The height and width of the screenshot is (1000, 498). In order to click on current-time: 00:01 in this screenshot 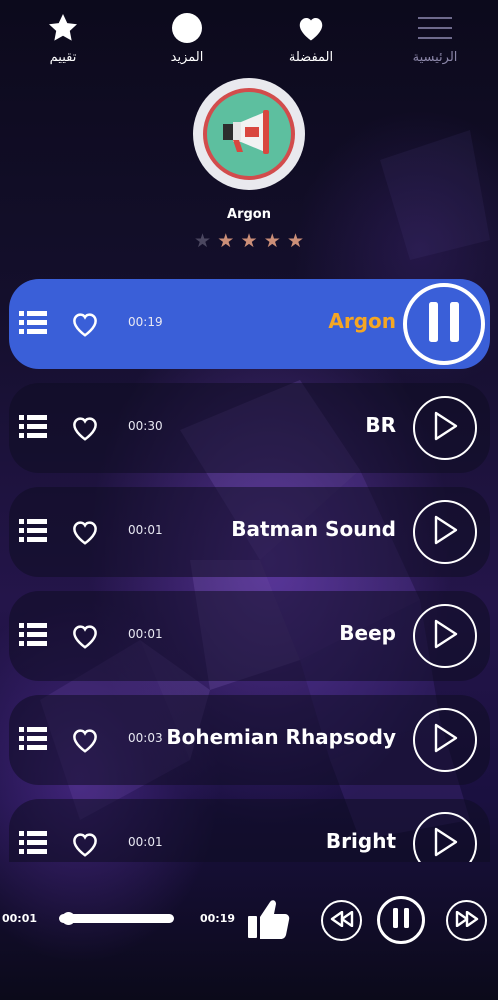, I will do `click(20, 918)`.